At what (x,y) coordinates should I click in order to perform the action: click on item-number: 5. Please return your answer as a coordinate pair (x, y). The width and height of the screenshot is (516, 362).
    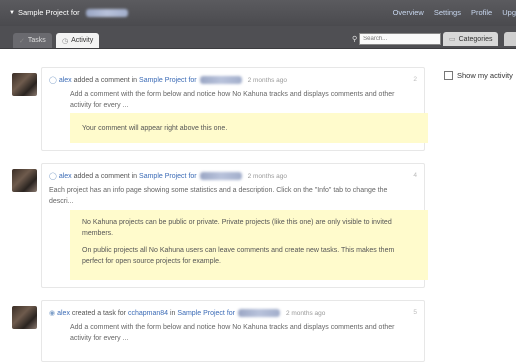
    Looking at the image, I should click on (415, 312).